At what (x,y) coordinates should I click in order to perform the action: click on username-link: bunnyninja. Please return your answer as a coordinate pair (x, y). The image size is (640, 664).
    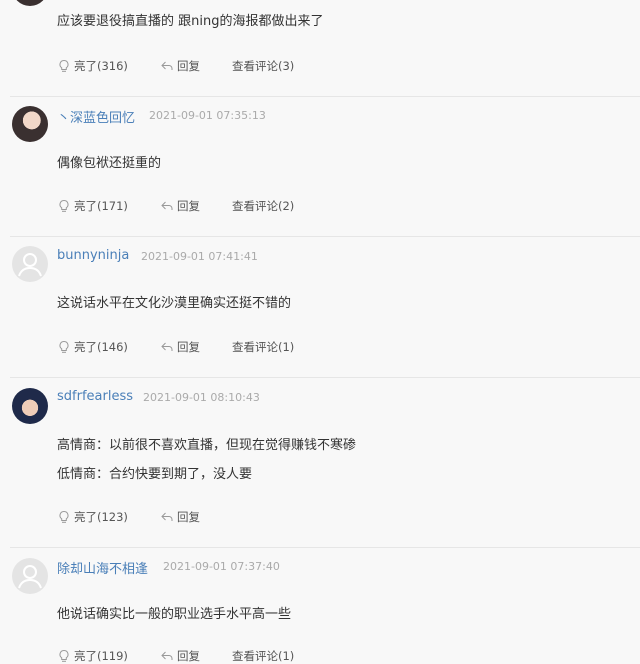
    Looking at the image, I should click on (93, 255).